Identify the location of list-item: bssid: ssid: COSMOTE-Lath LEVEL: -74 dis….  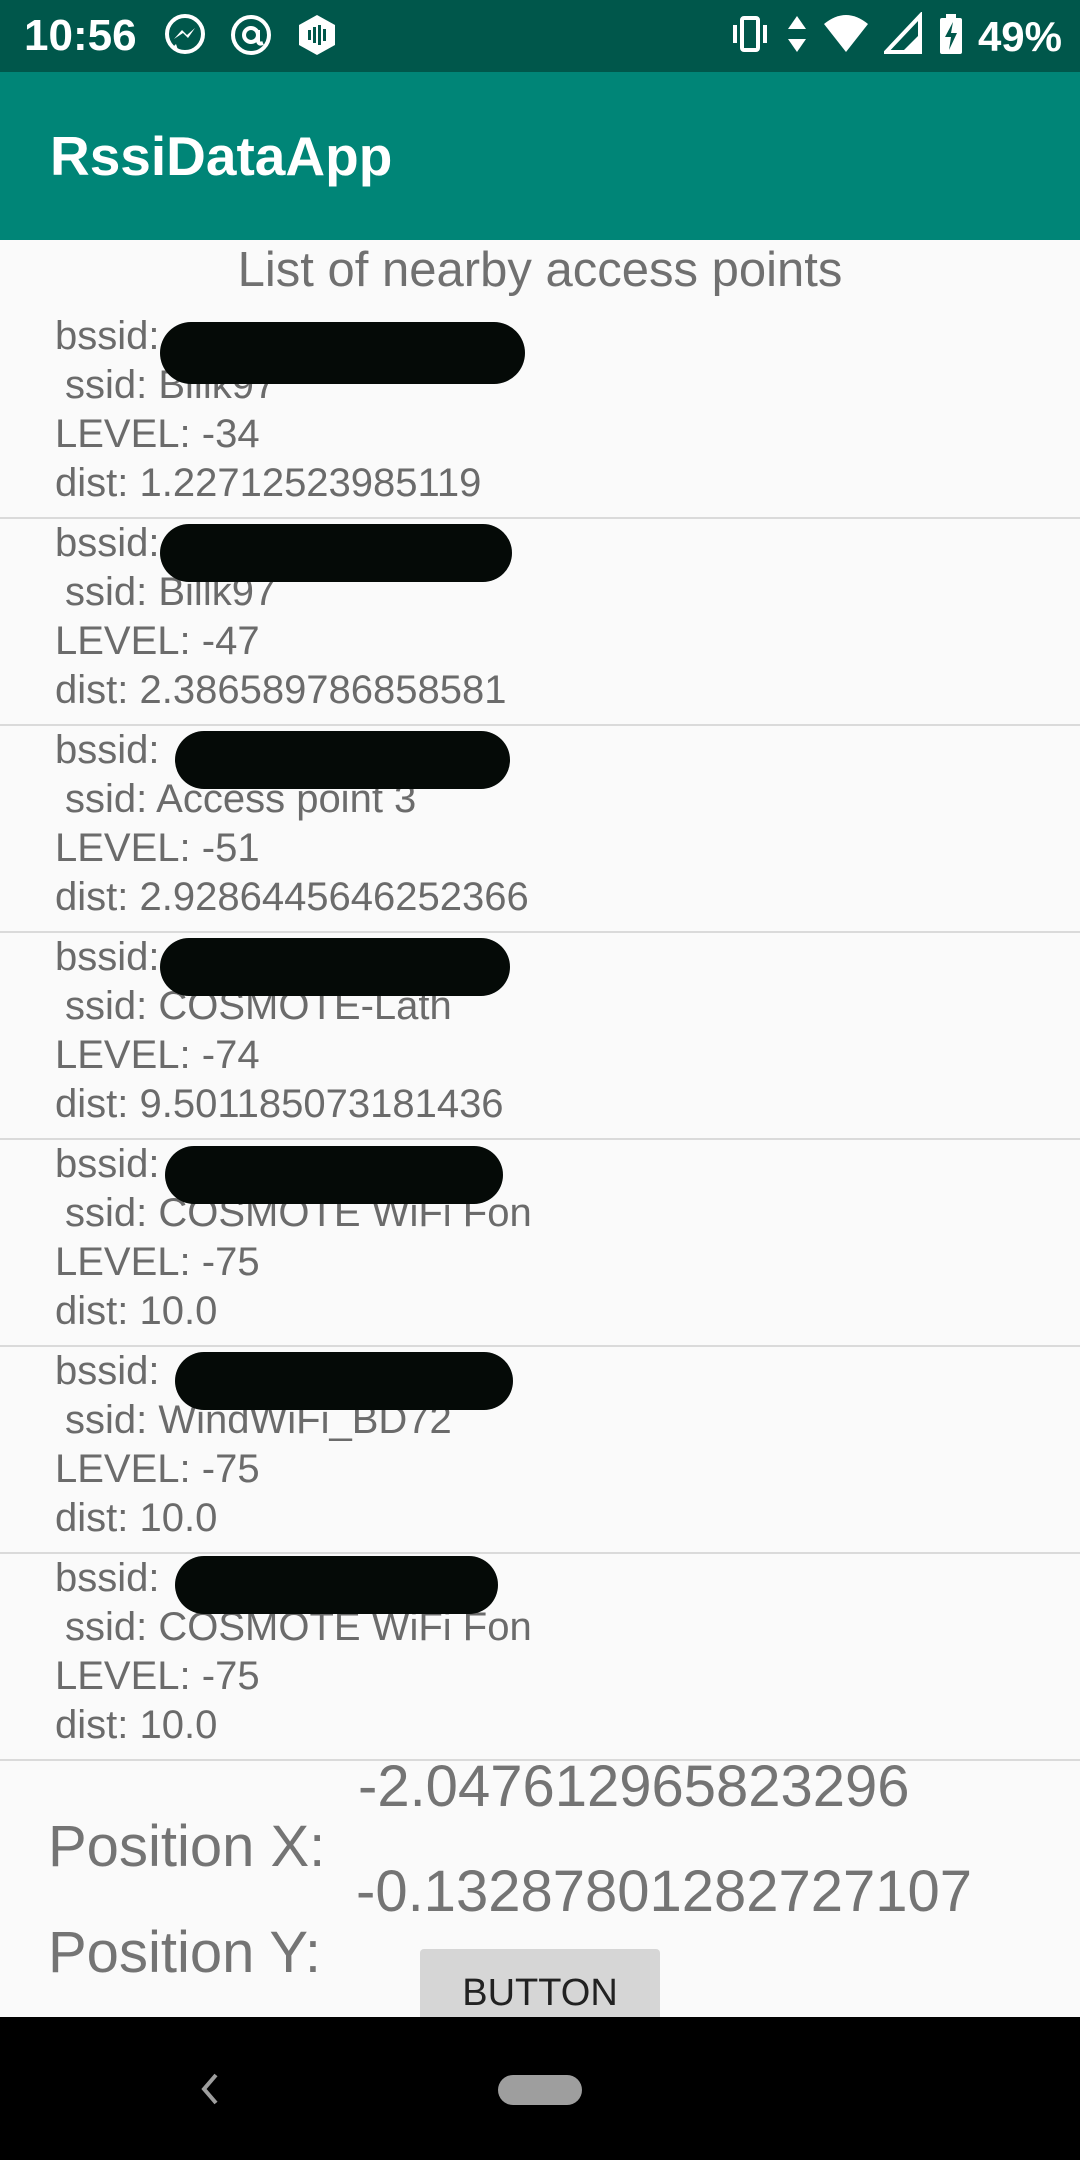
(540, 1036).